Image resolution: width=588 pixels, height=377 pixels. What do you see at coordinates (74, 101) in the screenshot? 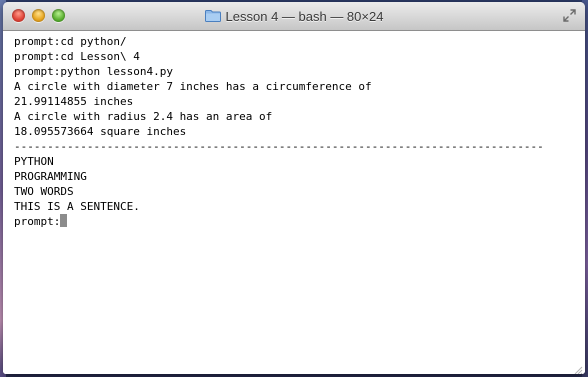
I see `terminal-line: 21.99114855 inches` at bounding box center [74, 101].